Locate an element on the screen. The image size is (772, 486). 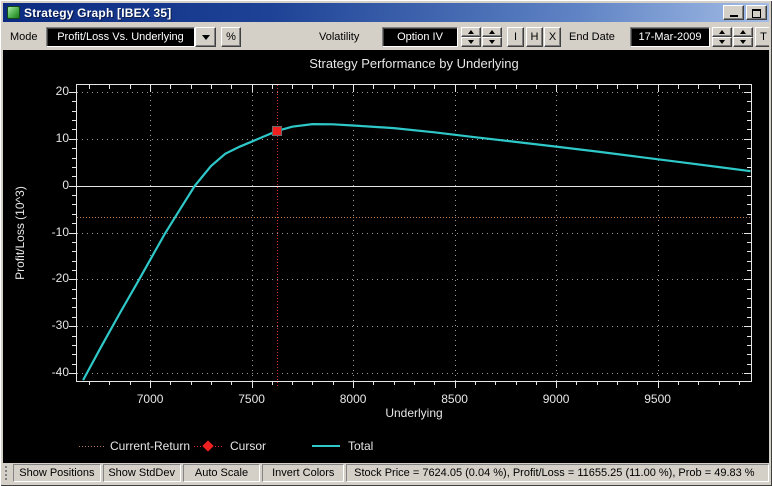
maximize-button is located at coordinates (756, 12).